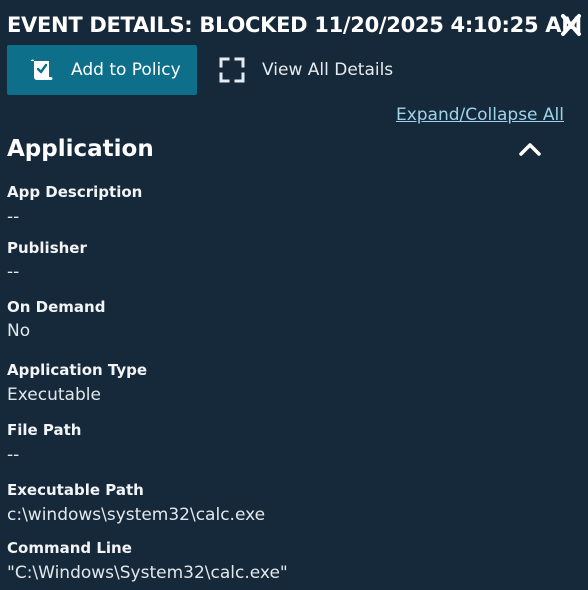 The image size is (588, 590). I want to click on field-label-command-line: Command Line, so click(69, 548).